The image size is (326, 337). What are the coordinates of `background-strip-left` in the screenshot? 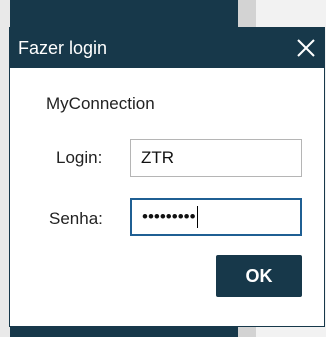 It's located at (5, 168).